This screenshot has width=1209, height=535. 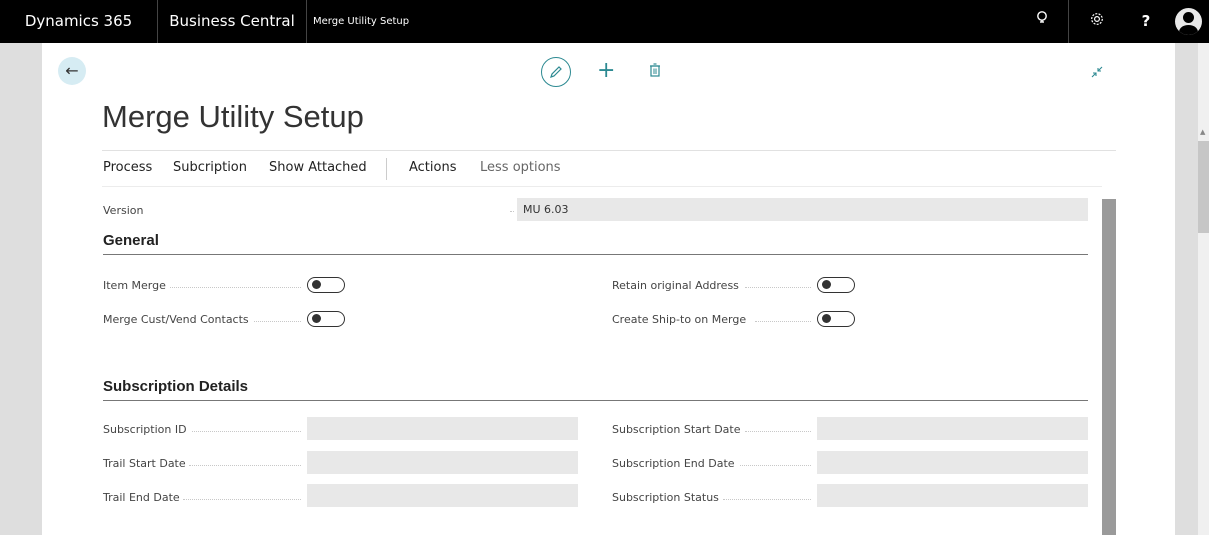 I want to click on subscription-section-heading: Subscription Details, so click(x=175, y=386).